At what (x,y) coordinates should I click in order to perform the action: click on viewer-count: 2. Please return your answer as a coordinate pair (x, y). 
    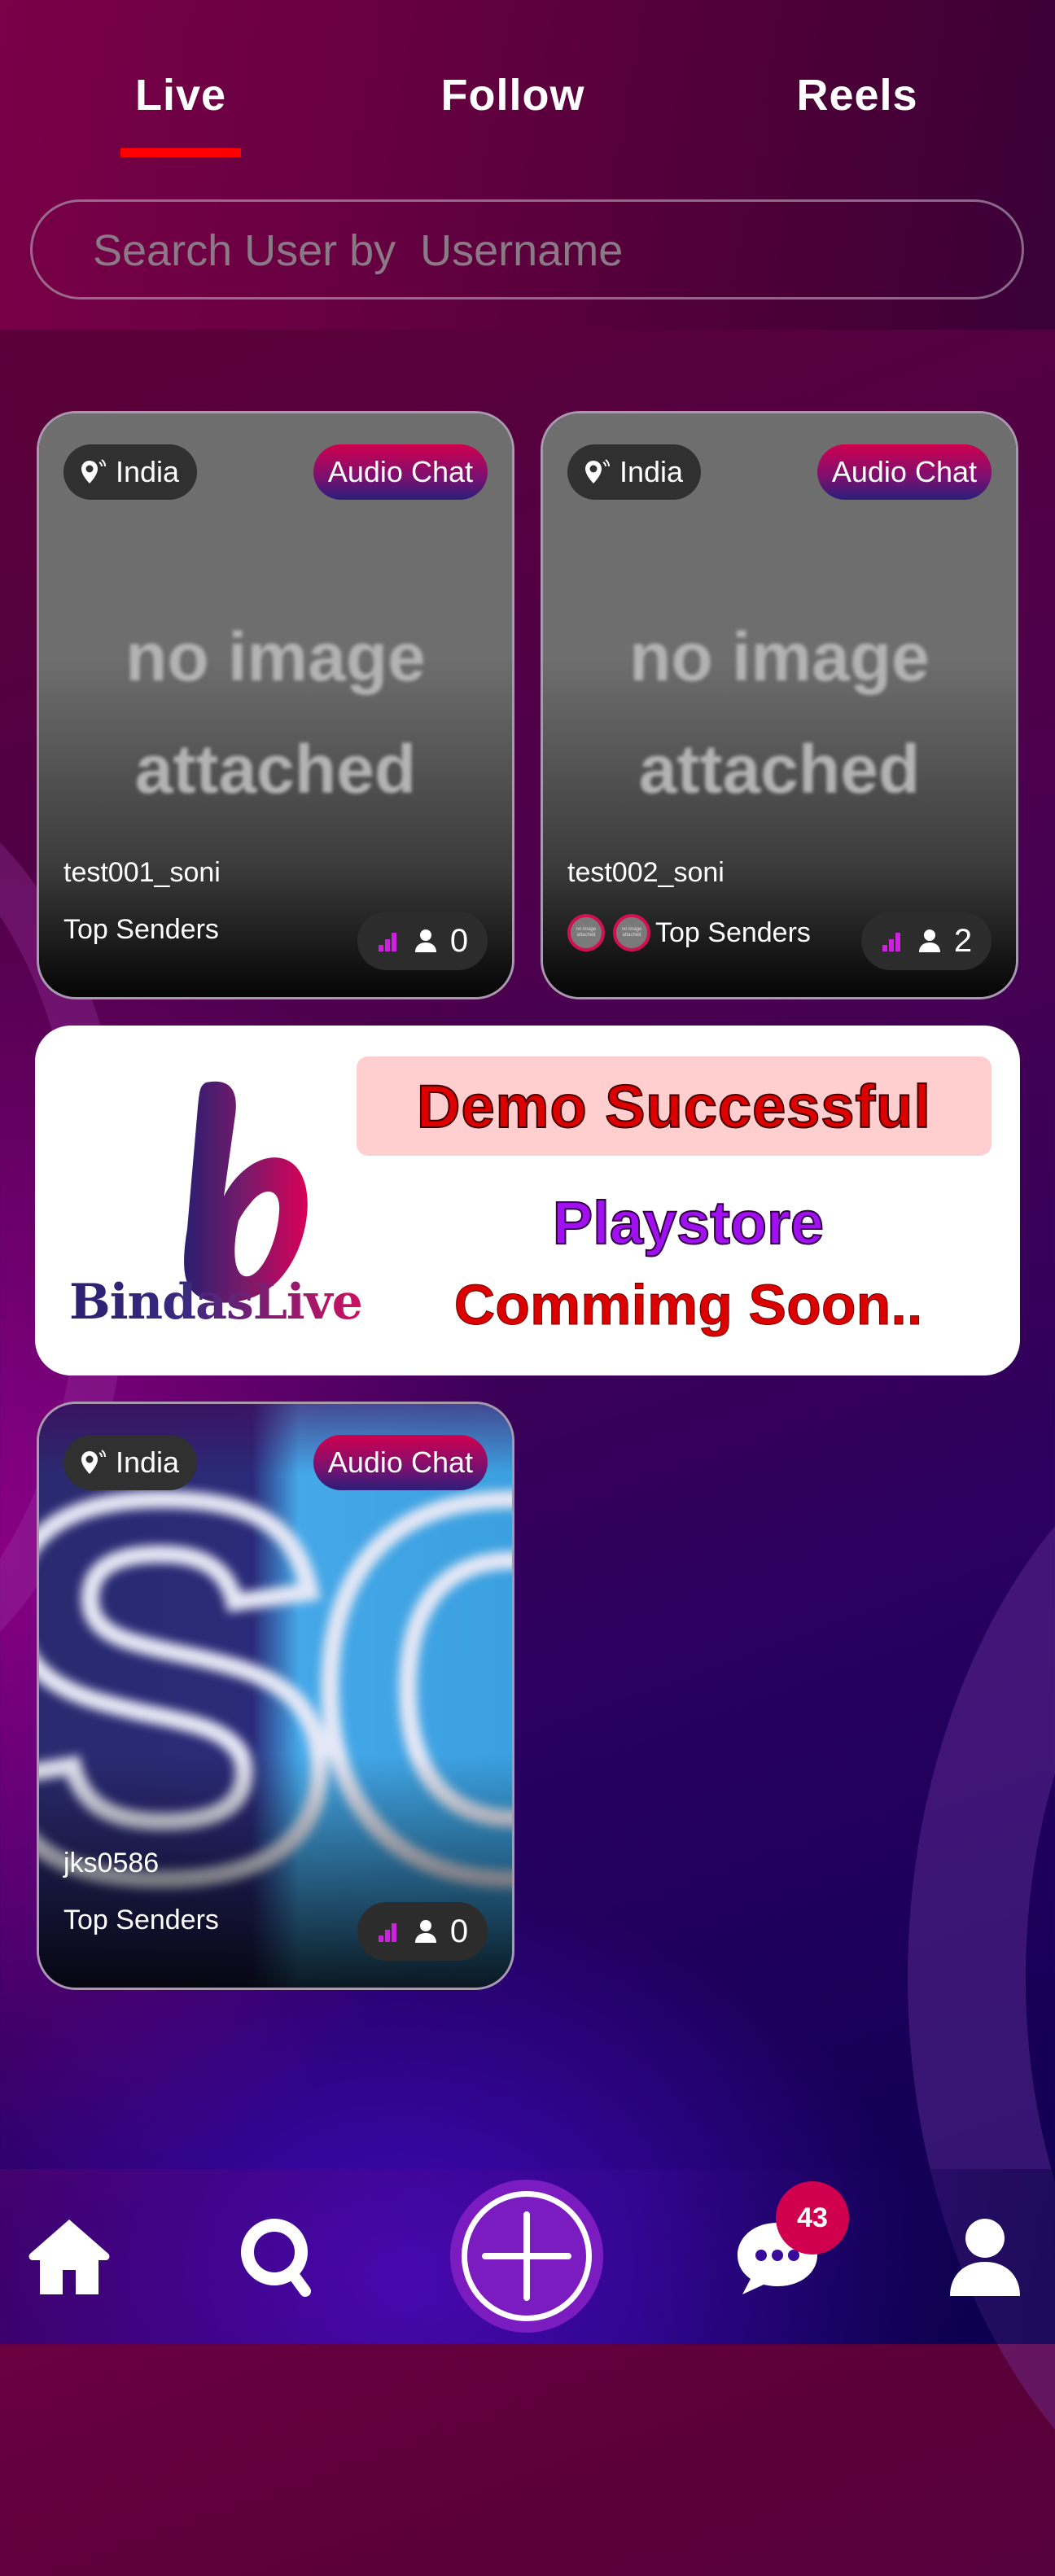
    Looking at the image, I should click on (963, 940).